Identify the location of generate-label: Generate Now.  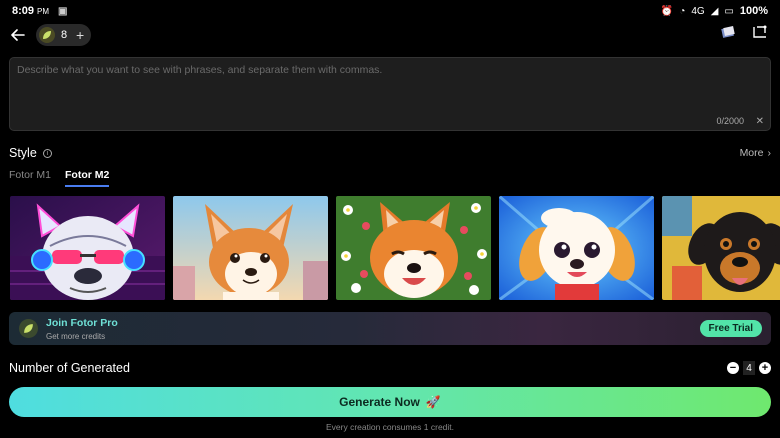
(379, 402).